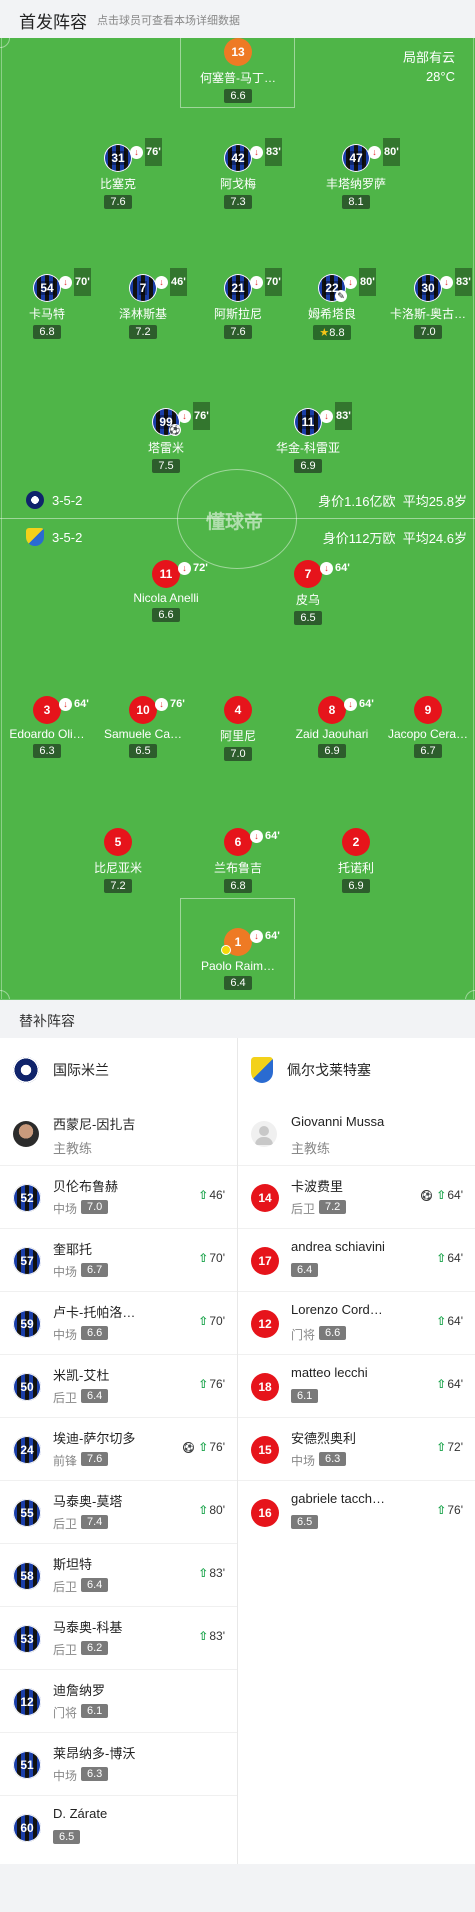 This screenshot has height=1912, width=475. What do you see at coordinates (95, 1333) in the screenshot?
I see `sub-player-rating: 6.6` at bounding box center [95, 1333].